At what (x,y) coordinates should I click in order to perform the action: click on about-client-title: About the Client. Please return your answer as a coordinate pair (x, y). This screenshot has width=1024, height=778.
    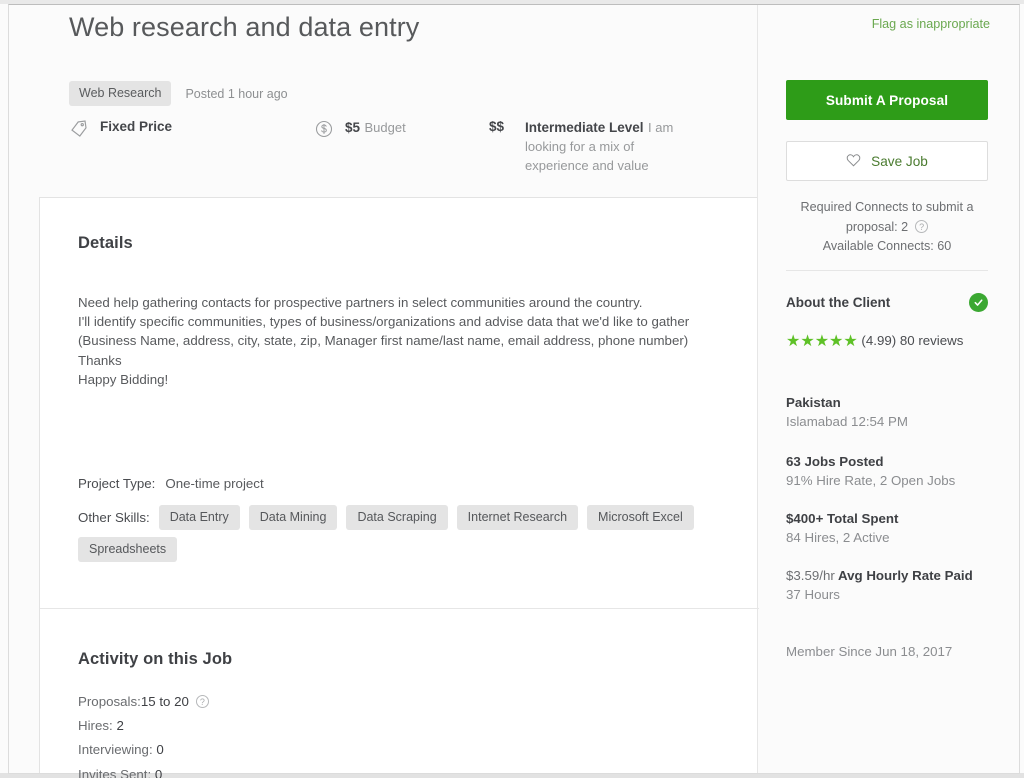
    Looking at the image, I should click on (838, 302).